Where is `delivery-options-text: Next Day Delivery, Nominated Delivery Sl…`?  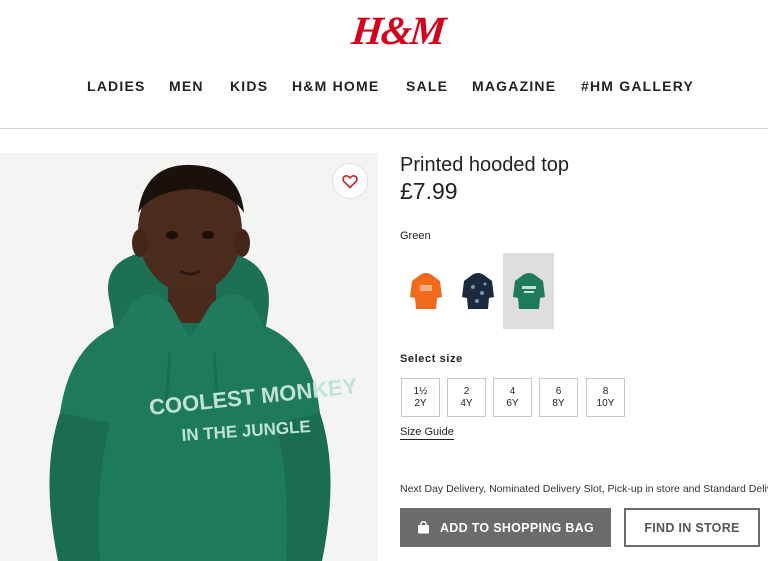 delivery-options-text: Next Day Delivery, Nominated Delivery Sl… is located at coordinates (584, 489).